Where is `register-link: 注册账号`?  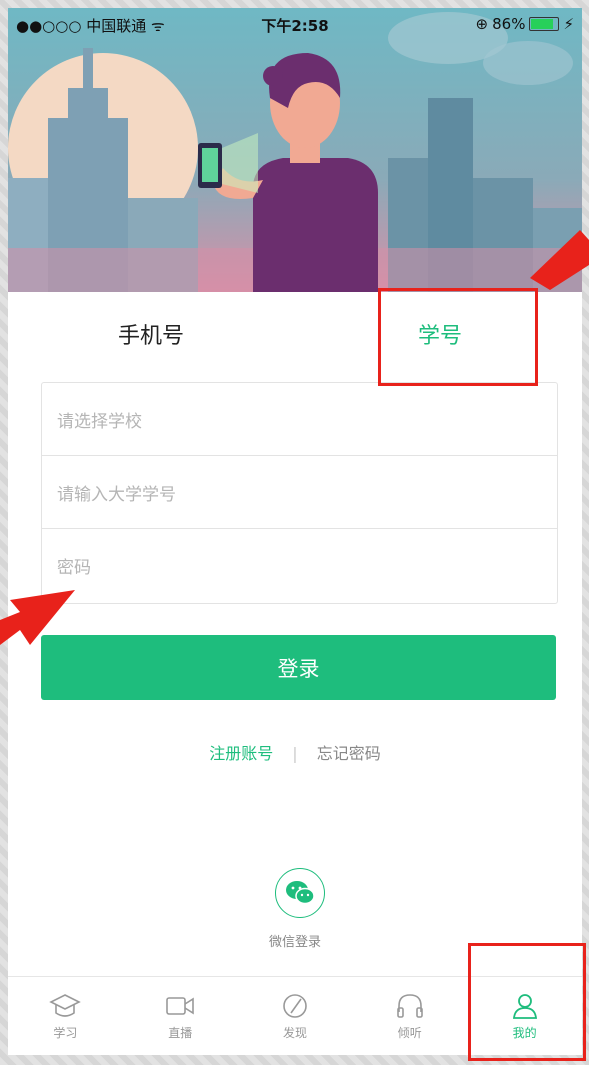
register-link: 注册账号 is located at coordinates (241, 753).